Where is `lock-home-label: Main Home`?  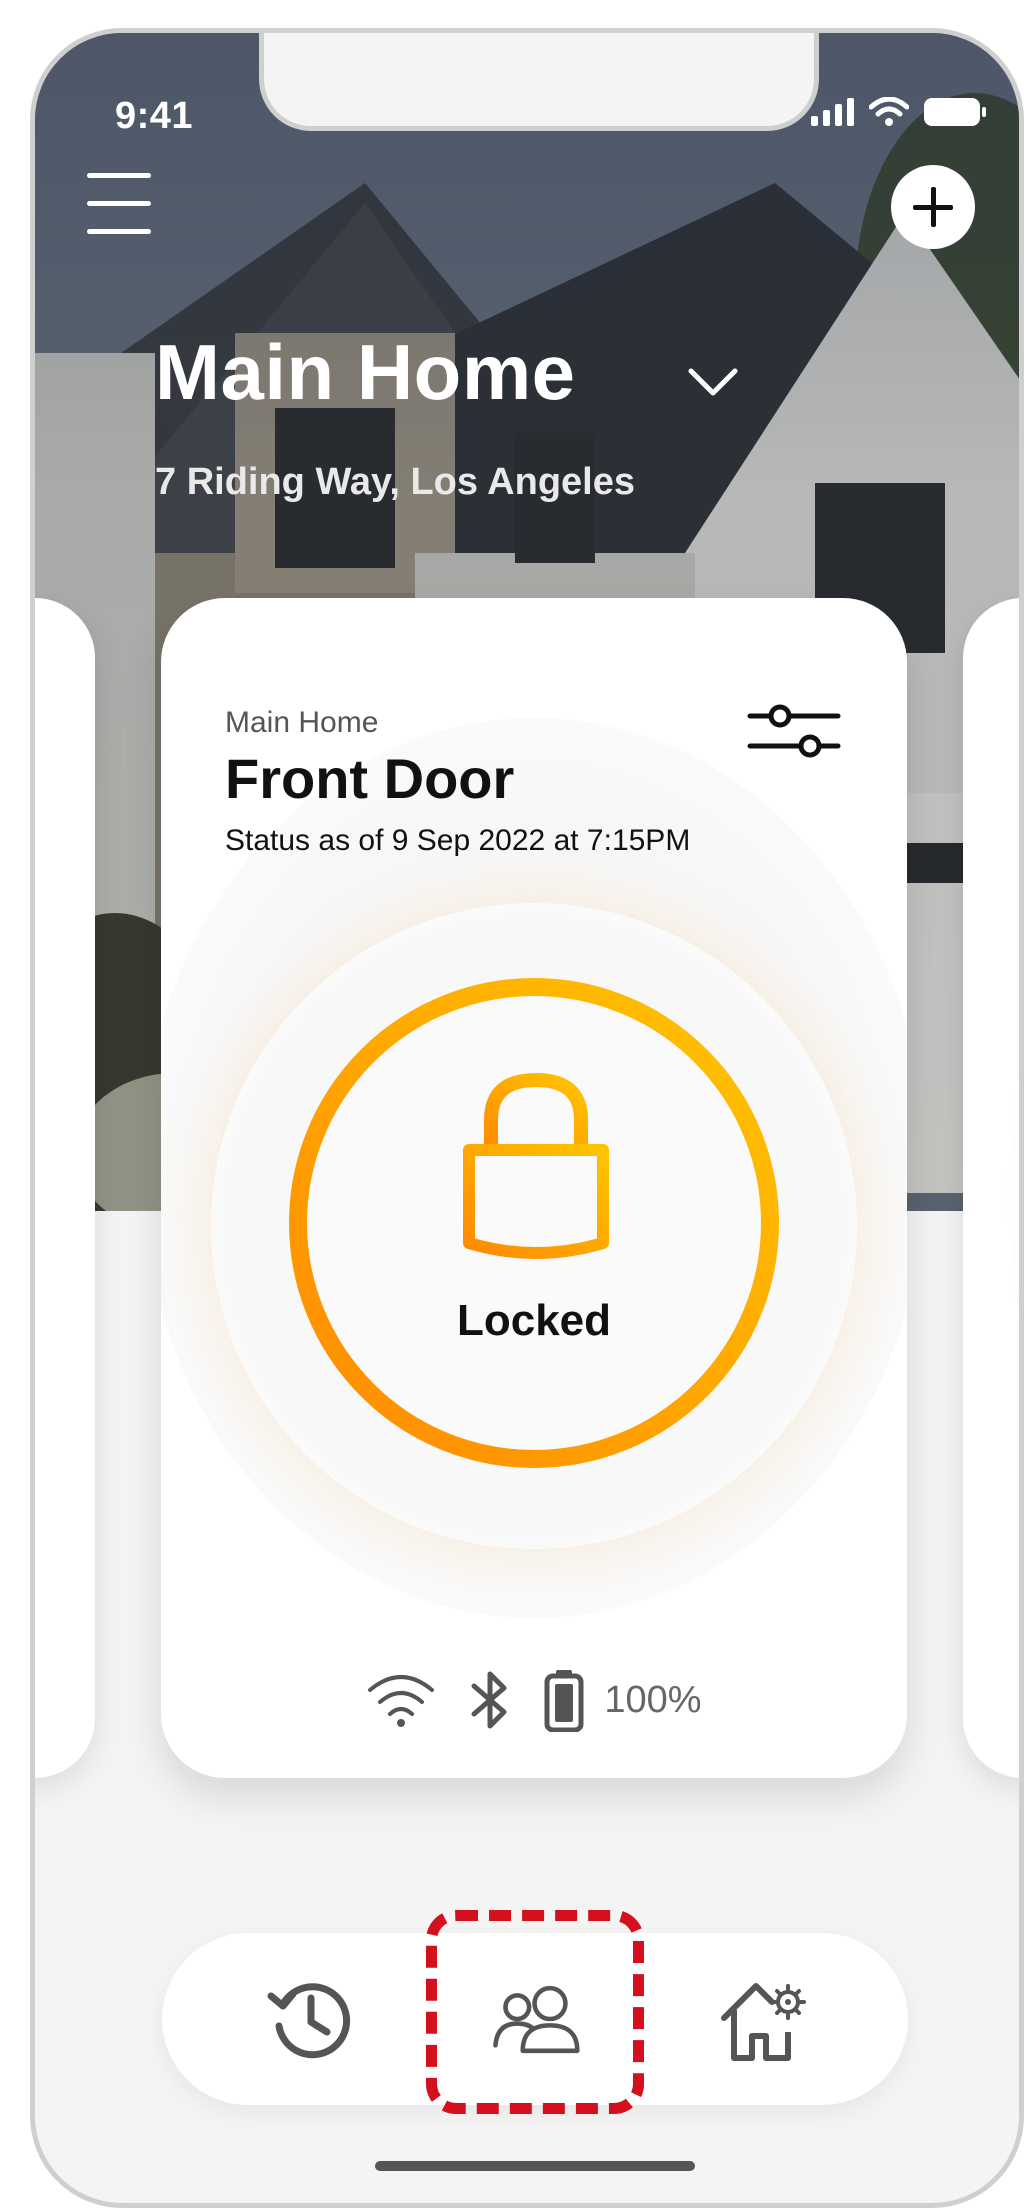 lock-home-label: Main Home is located at coordinates (302, 722).